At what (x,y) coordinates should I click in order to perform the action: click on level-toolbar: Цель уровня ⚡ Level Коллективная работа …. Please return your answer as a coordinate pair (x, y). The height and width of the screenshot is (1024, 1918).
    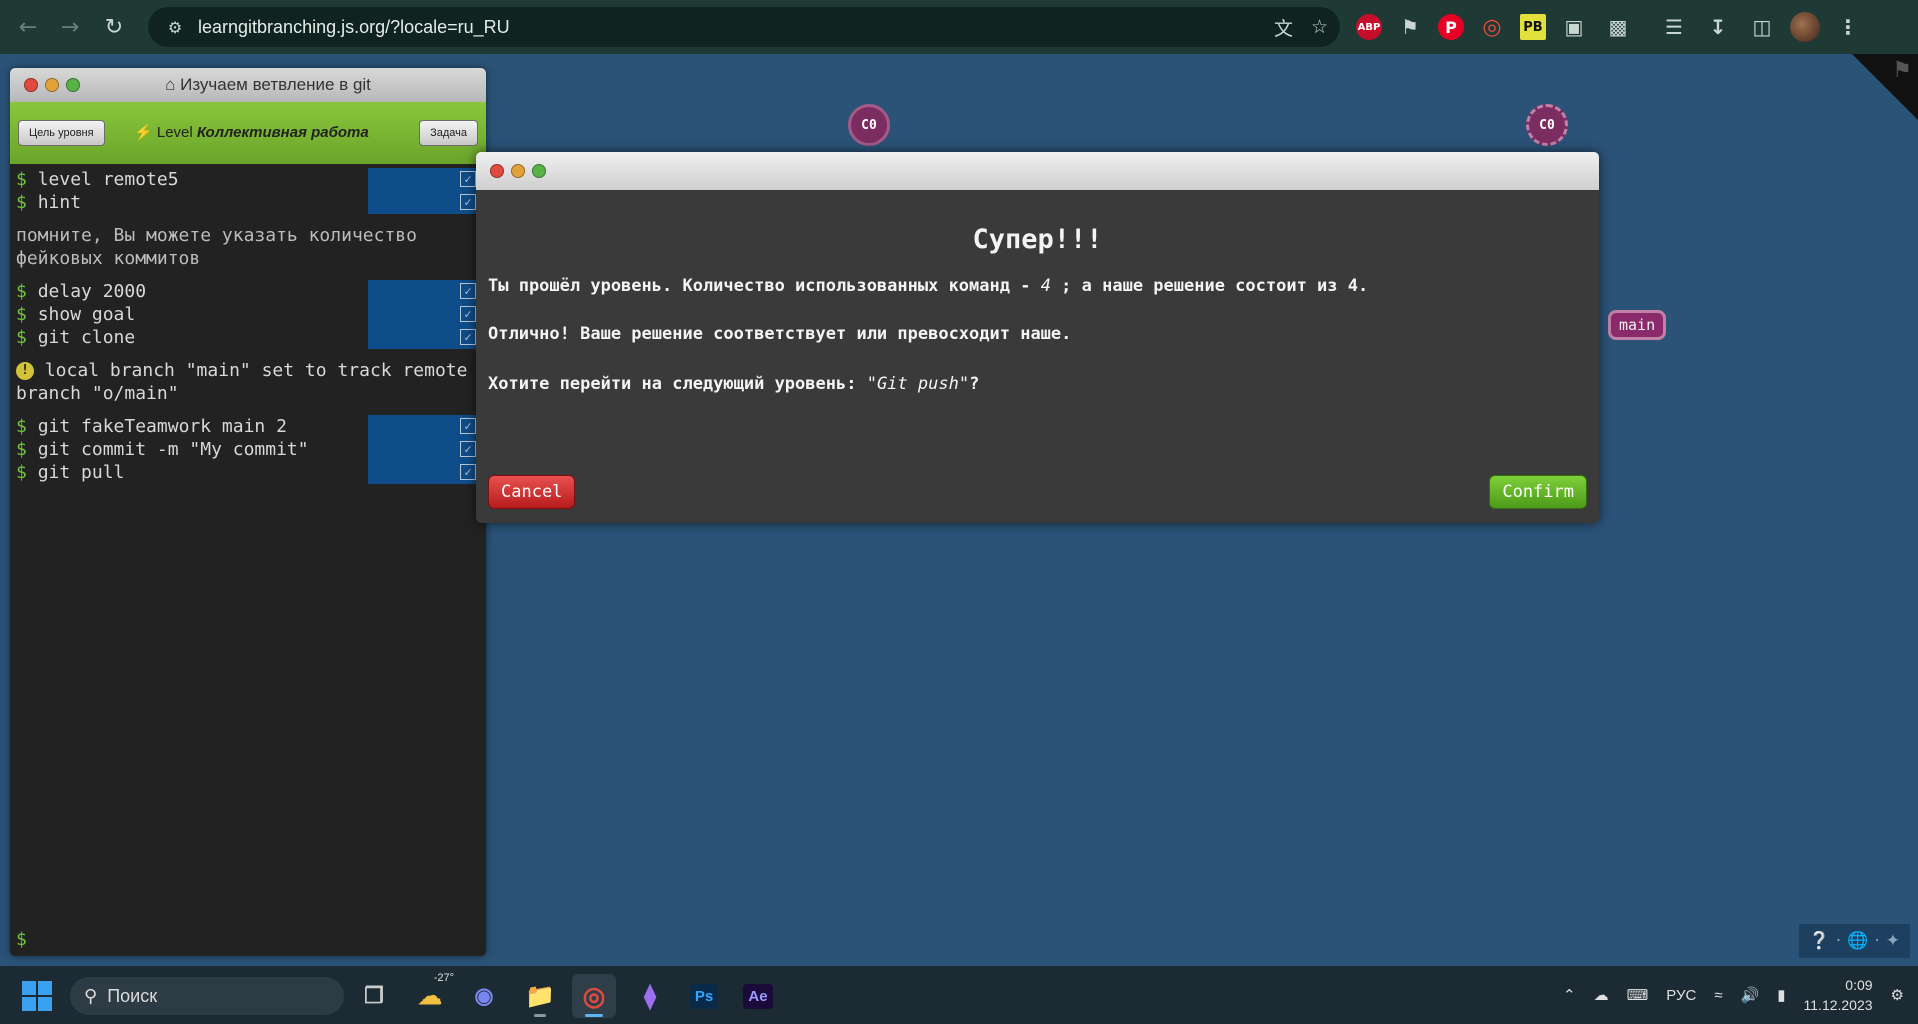
    Looking at the image, I should click on (248, 133).